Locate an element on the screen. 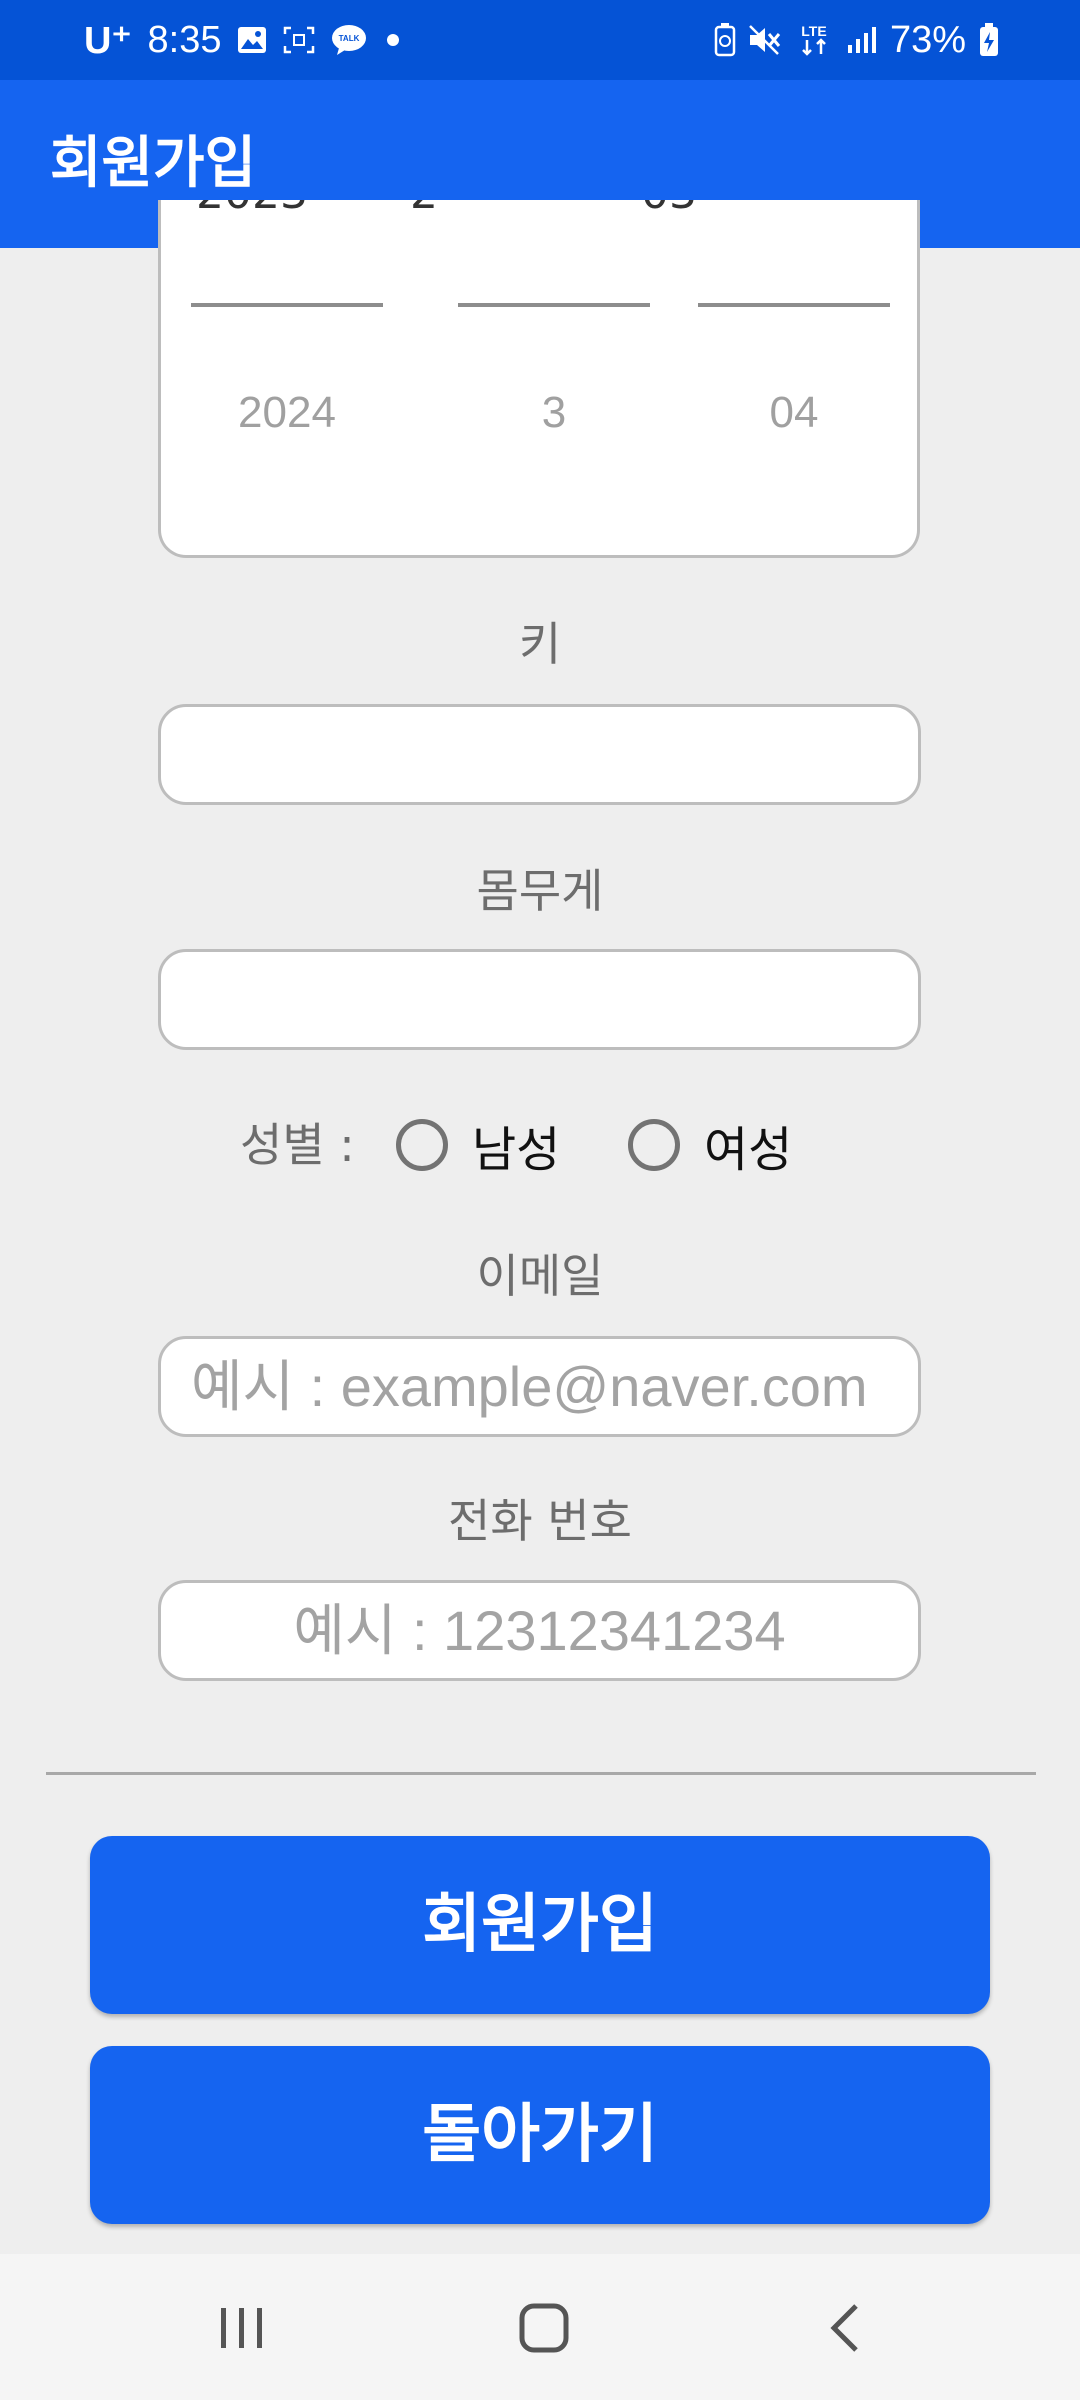 This screenshot has width=1080, height=2400. recent-apps-icon is located at coordinates (242, 2328).